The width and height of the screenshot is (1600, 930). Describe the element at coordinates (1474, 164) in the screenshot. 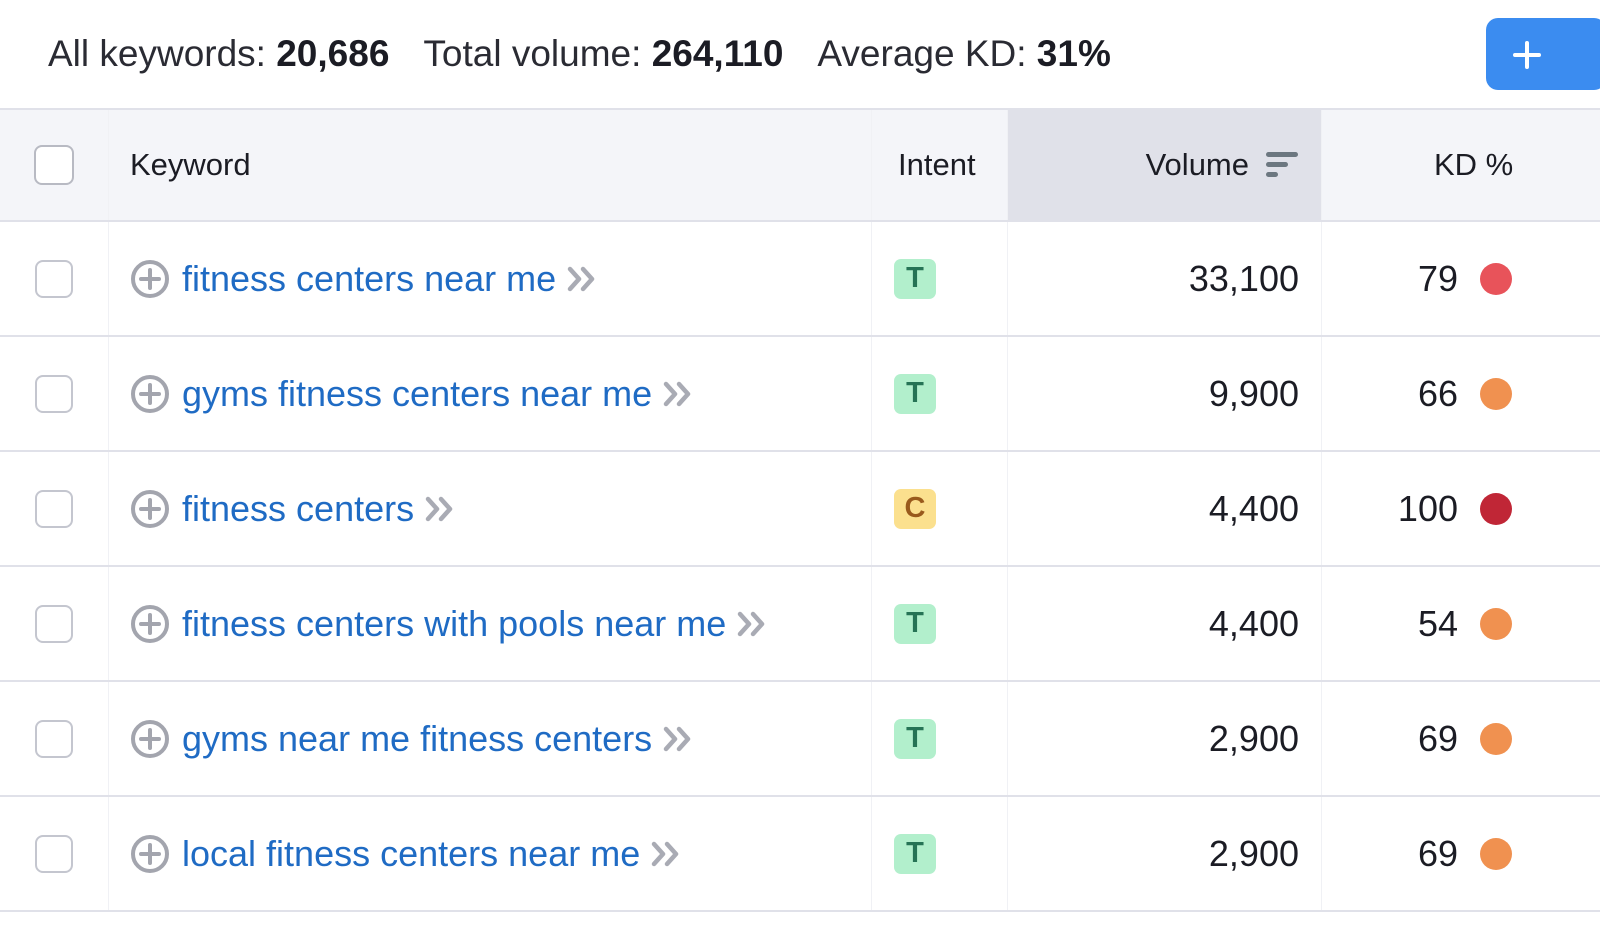

I see `column-header-kd-label: KD %` at that location.